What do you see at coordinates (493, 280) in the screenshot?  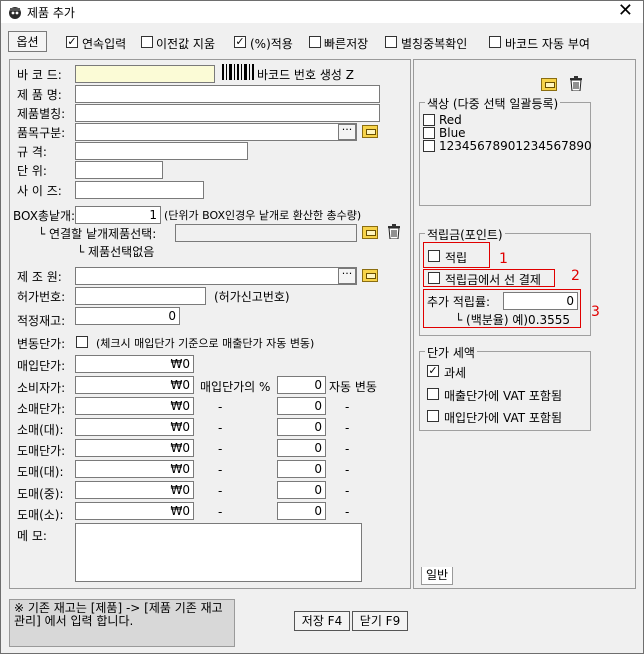 I see `points-prepay-label: 적립금에서 선 결제` at bounding box center [493, 280].